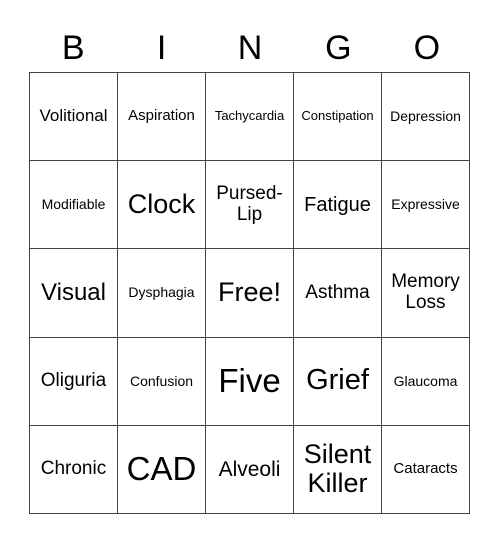  I want to click on bingo-cell: Aspiration, so click(162, 117).